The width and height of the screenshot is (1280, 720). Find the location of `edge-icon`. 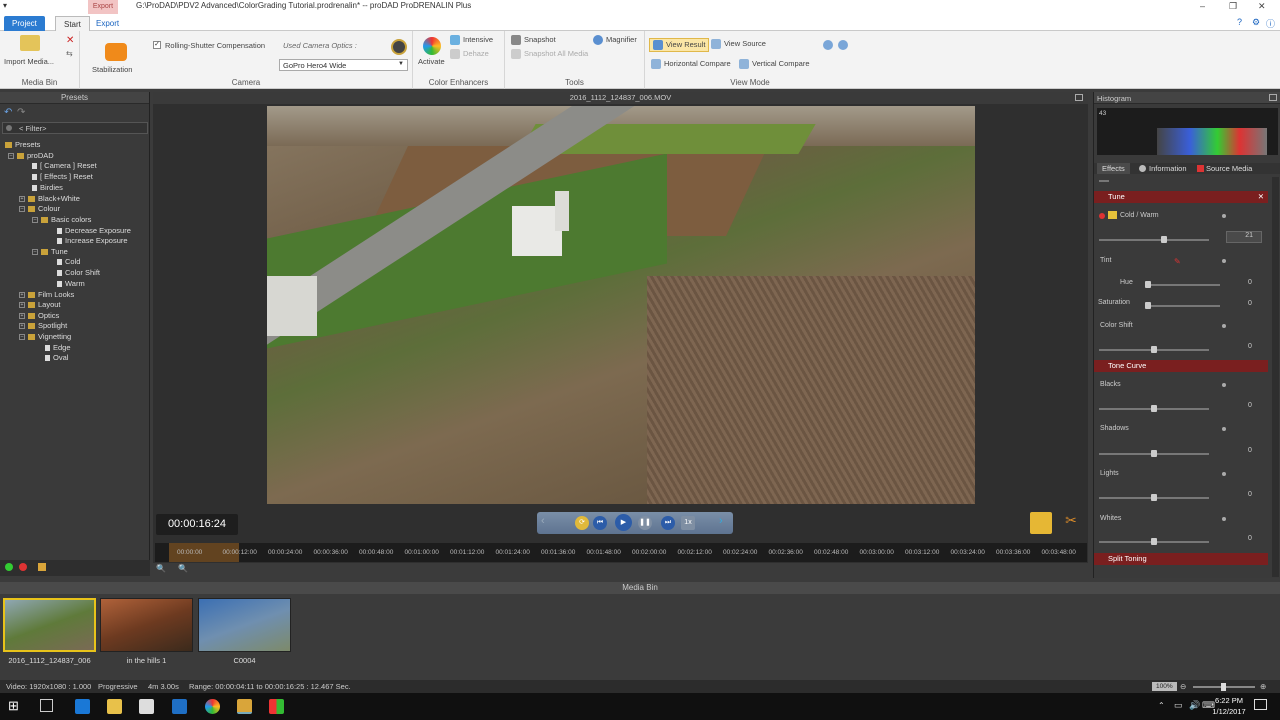

edge-icon is located at coordinates (82, 706).